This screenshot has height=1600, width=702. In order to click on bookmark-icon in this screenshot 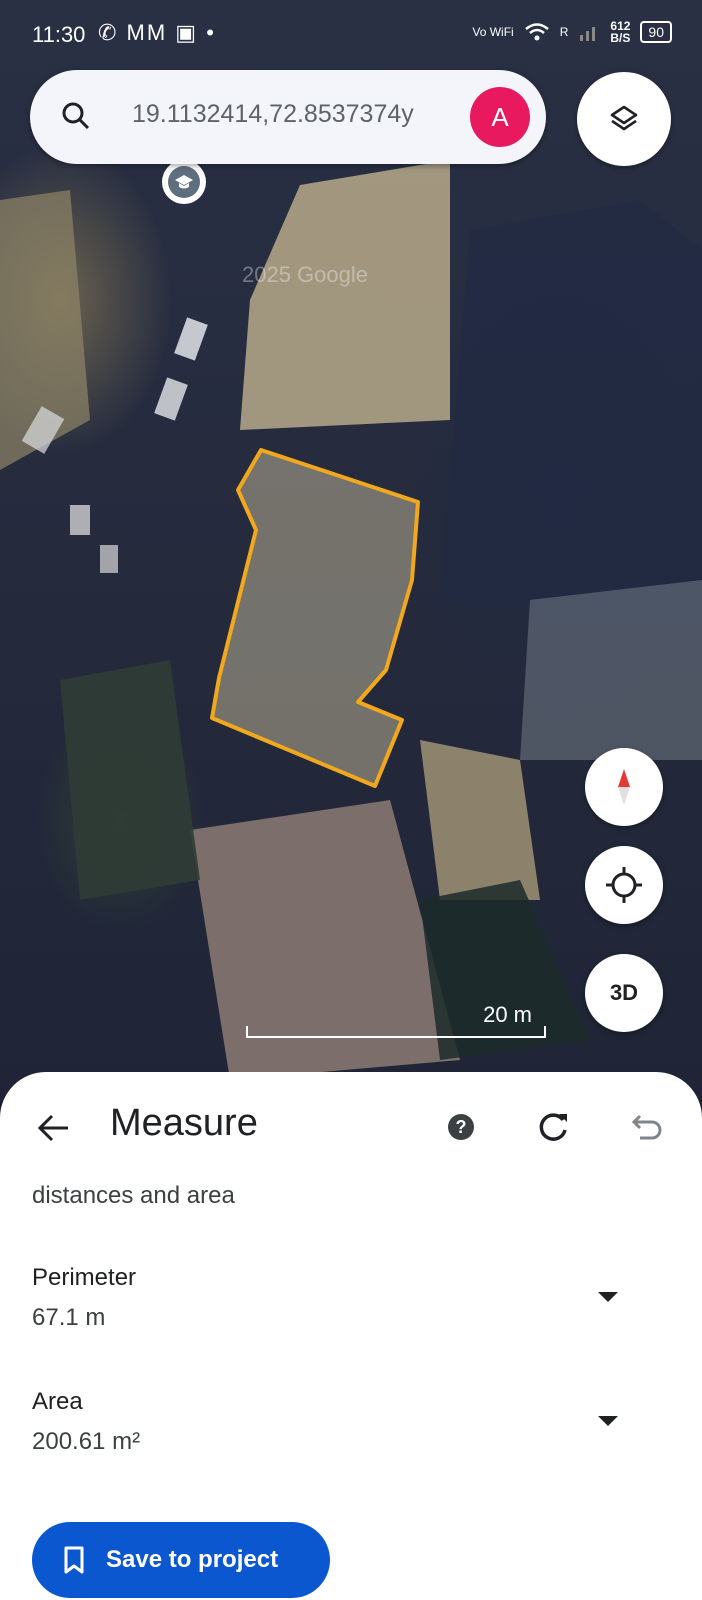, I will do `click(74, 1560)`.